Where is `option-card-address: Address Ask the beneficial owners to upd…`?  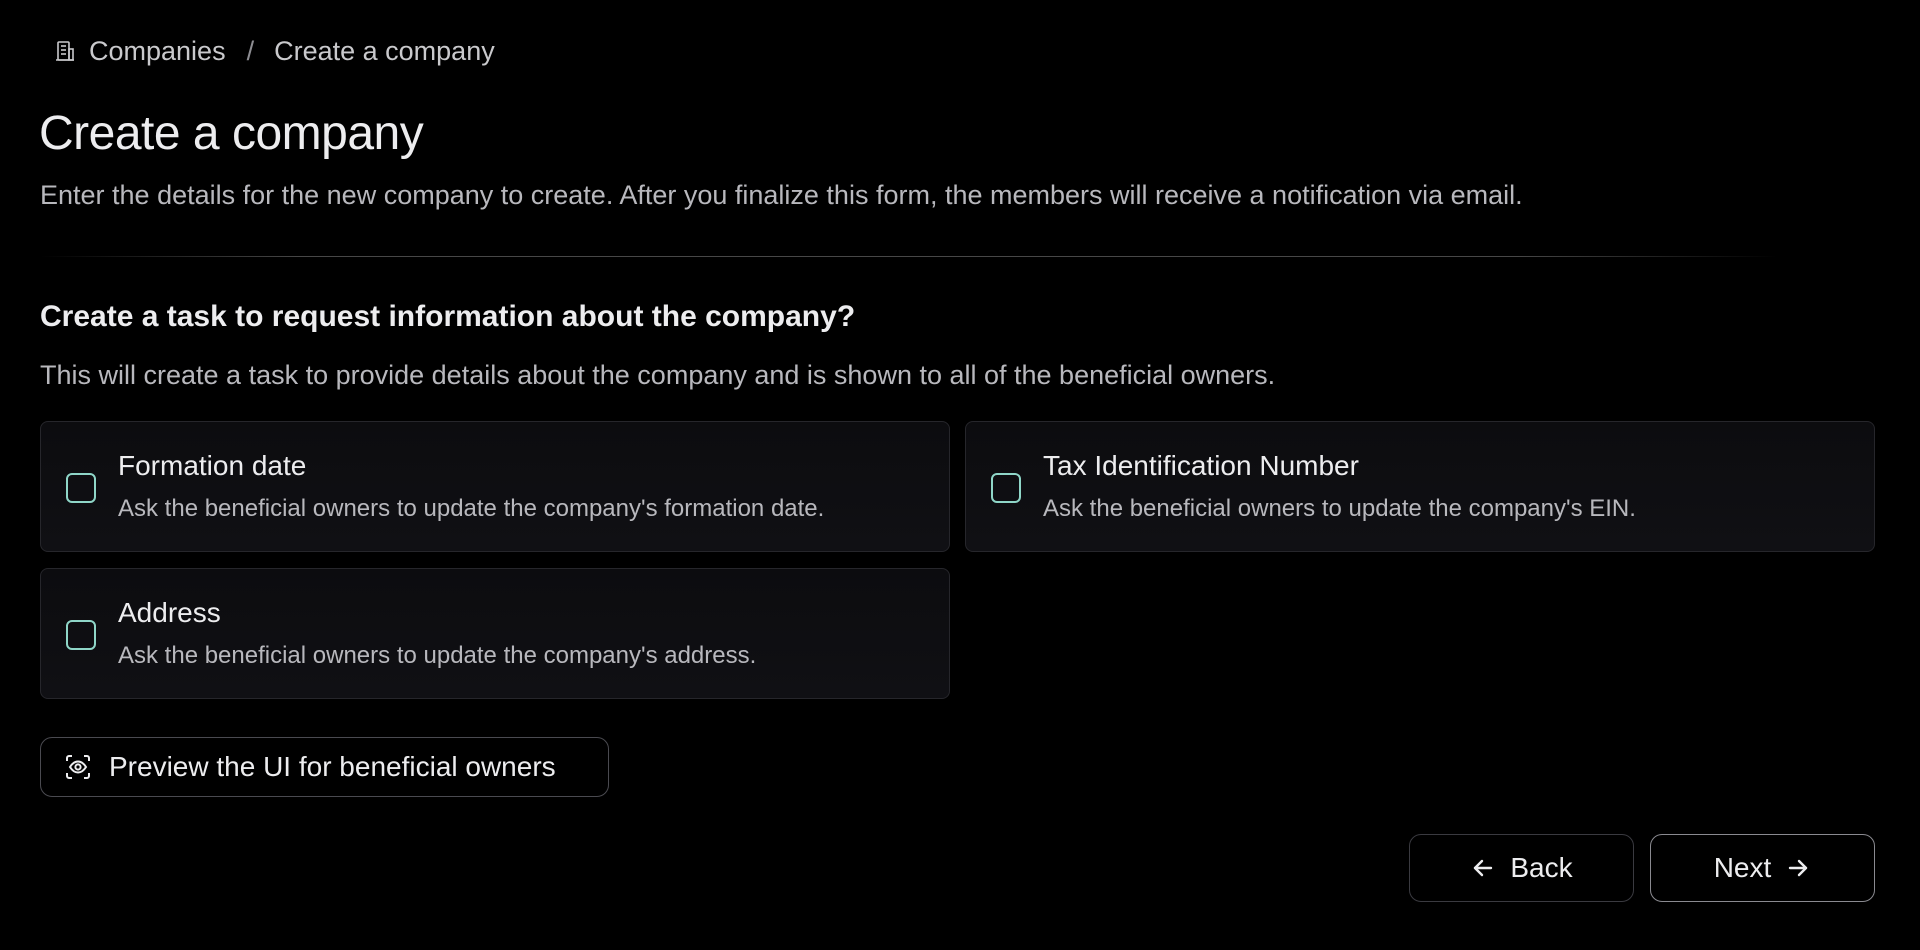 option-card-address: Address Ask the beneficial owners to upd… is located at coordinates (495, 633).